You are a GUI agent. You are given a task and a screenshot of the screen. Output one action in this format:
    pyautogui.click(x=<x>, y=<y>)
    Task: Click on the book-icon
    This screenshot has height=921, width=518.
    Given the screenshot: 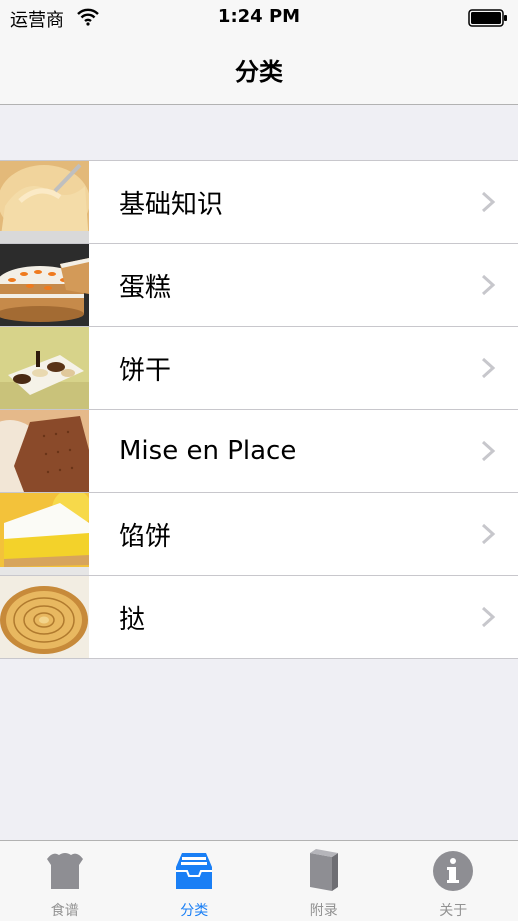 What is the action you would take?
    pyautogui.click(x=324, y=871)
    